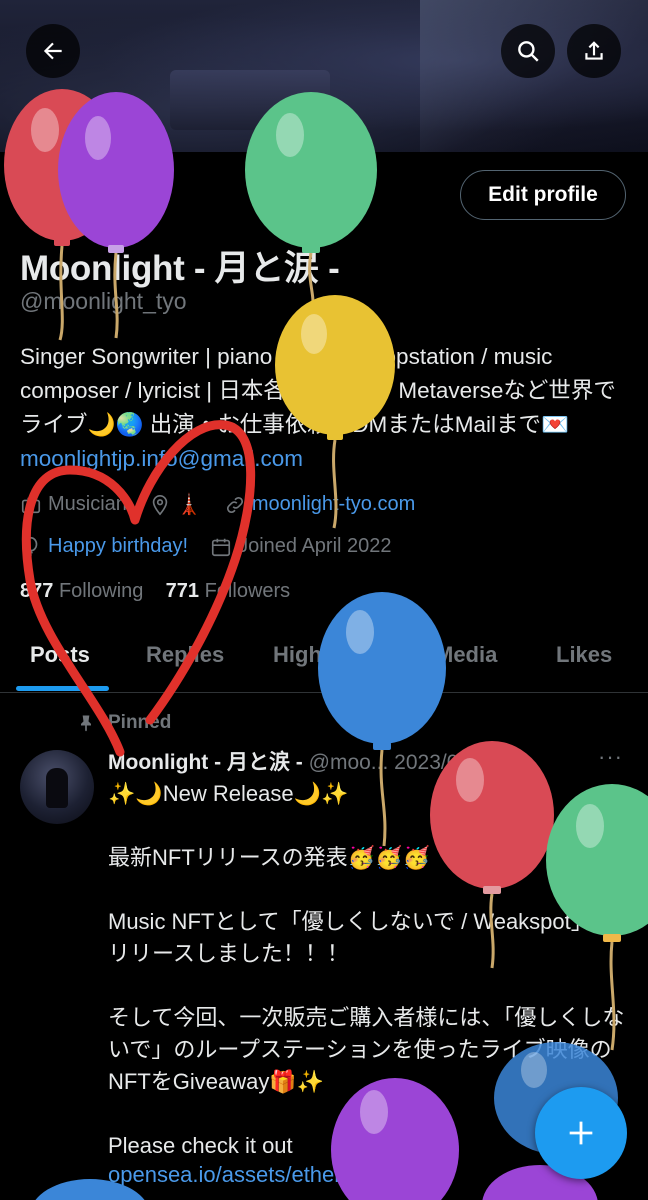  I want to click on profile-birthday: Happy birthday!, so click(118, 546).